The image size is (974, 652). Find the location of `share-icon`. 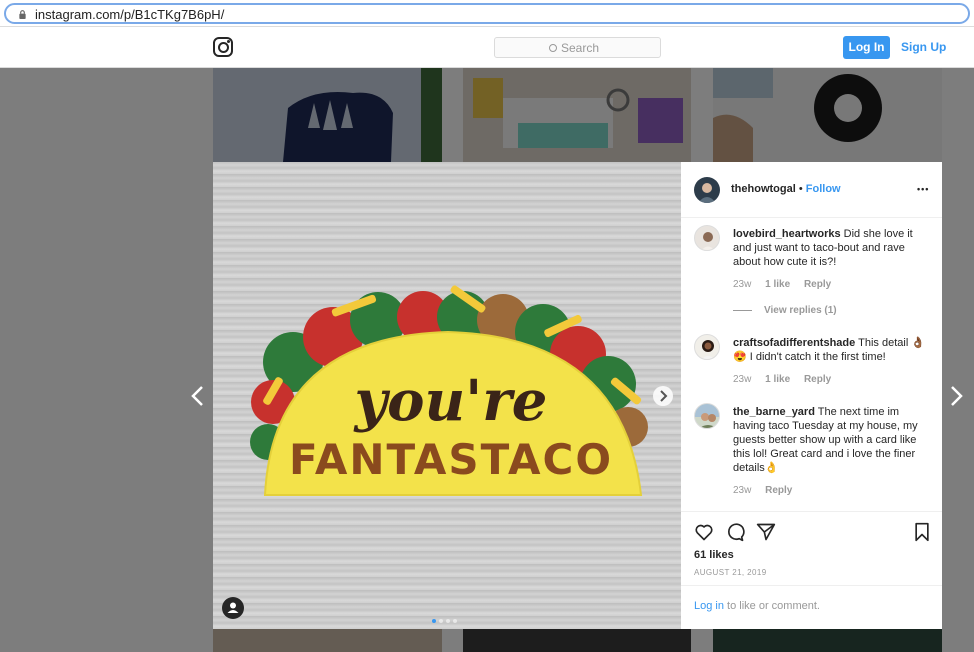

share-icon is located at coordinates (766, 532).